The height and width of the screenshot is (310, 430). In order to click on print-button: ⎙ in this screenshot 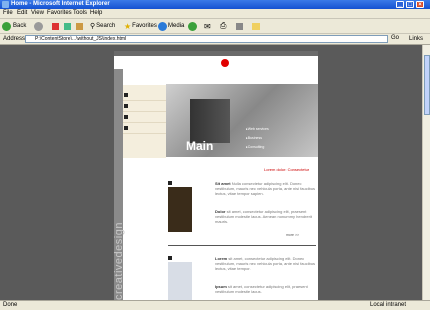, I will do `click(223, 26)`.